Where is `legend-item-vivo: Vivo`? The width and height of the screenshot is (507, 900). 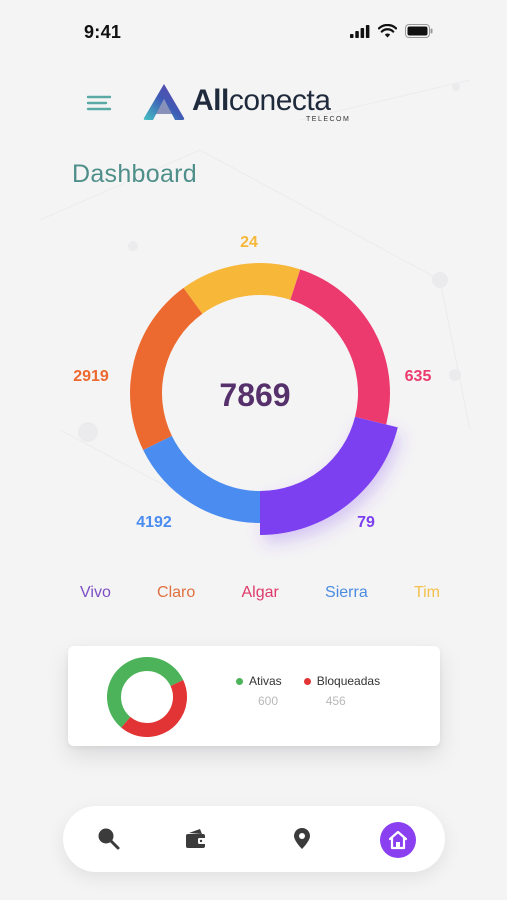 legend-item-vivo: Vivo is located at coordinates (95, 593).